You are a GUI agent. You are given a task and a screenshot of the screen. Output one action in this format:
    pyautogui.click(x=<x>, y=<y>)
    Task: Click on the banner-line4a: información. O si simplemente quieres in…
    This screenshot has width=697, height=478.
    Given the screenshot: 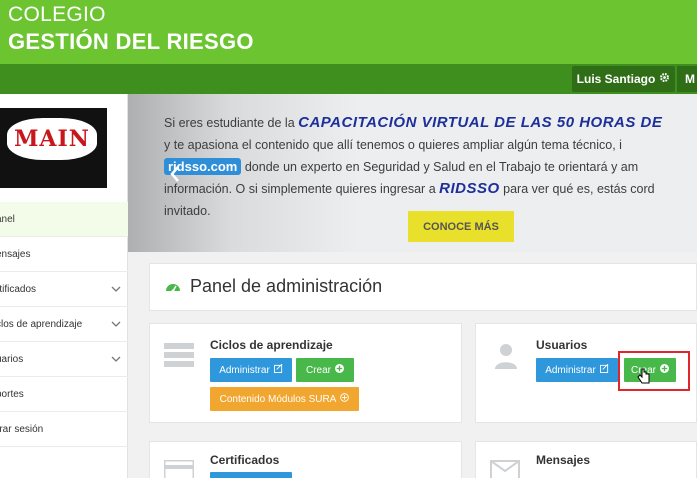 What is the action you would take?
    pyautogui.click(x=300, y=189)
    